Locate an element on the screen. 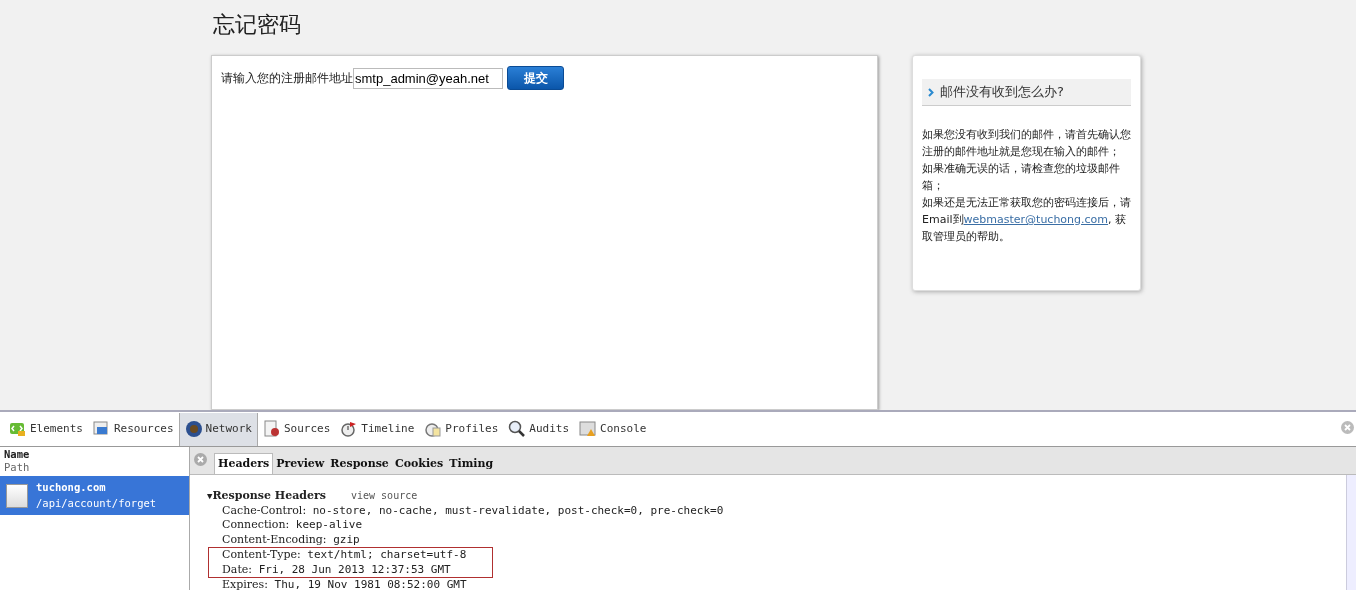  header-line: Connection: keep-alive is located at coordinates (292, 525).